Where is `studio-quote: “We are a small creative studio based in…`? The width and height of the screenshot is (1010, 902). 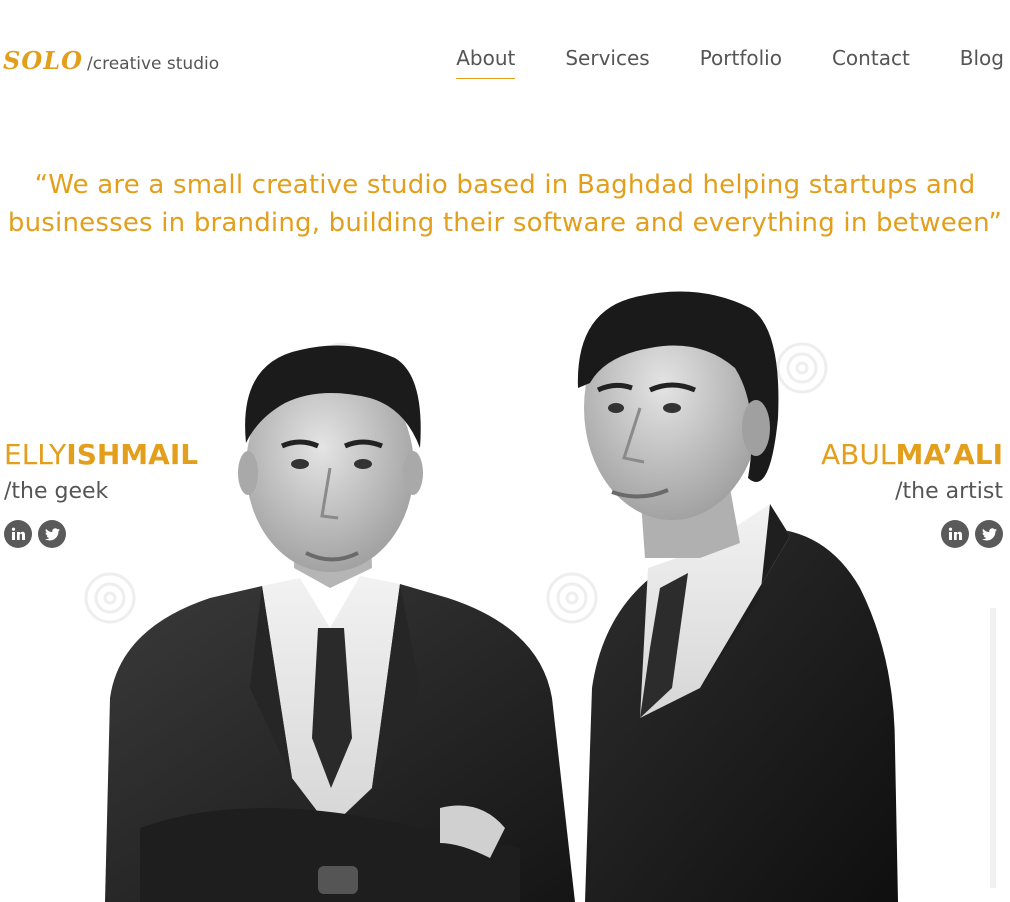
studio-quote: “We are a small creative studio based in… is located at coordinates (505, 204).